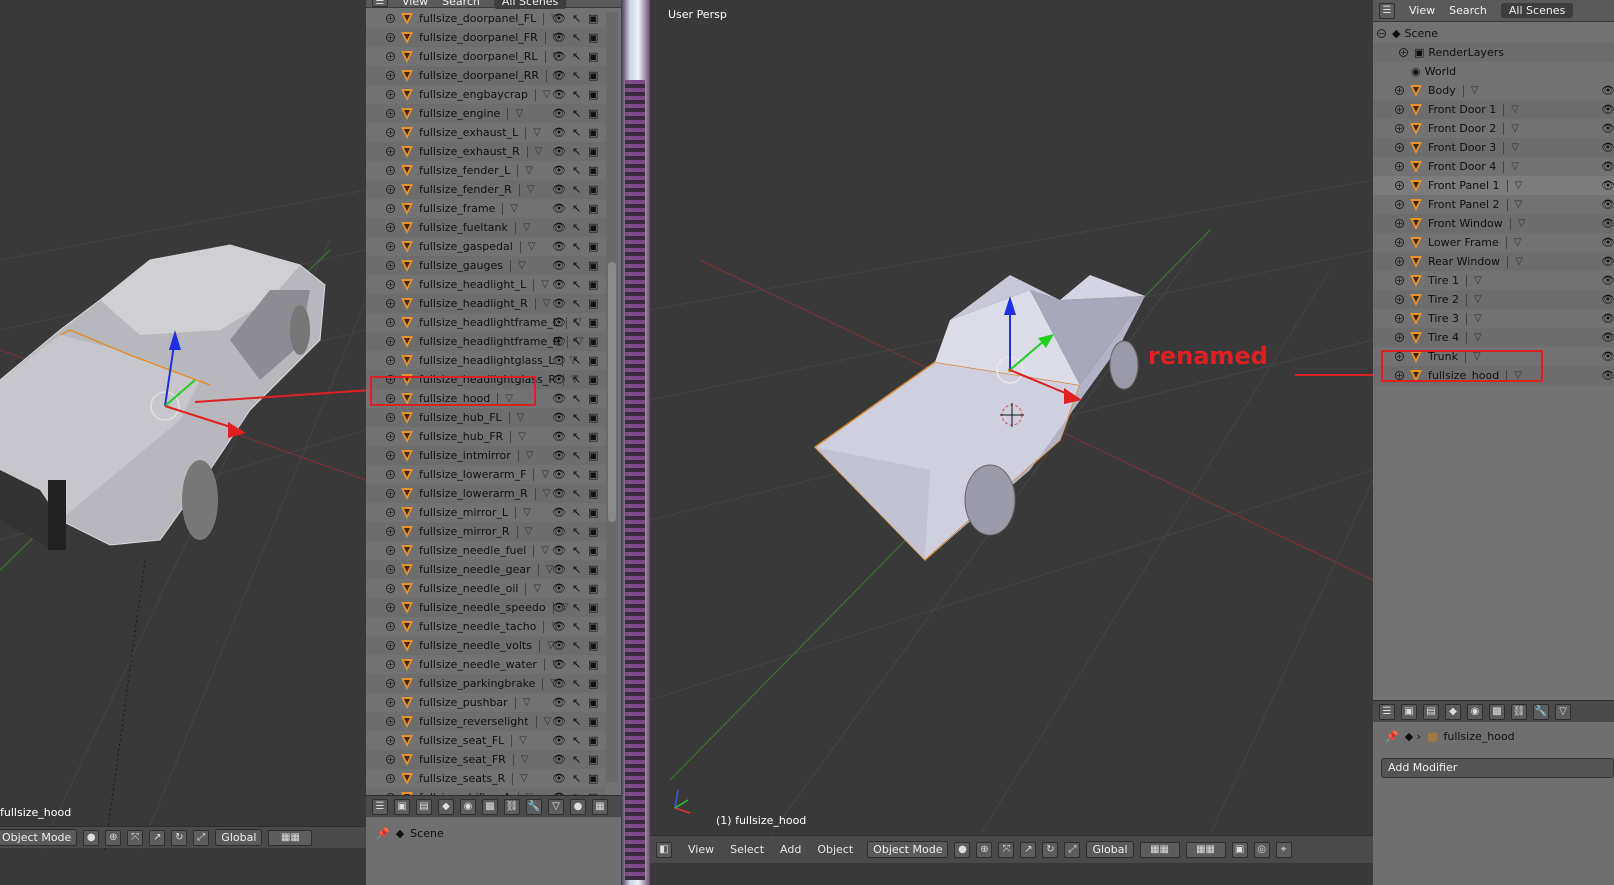 Image resolution: width=1614 pixels, height=885 pixels. Describe the element at coordinates (380, 3) in the screenshot. I see `editor-type-icon: ☰` at that location.